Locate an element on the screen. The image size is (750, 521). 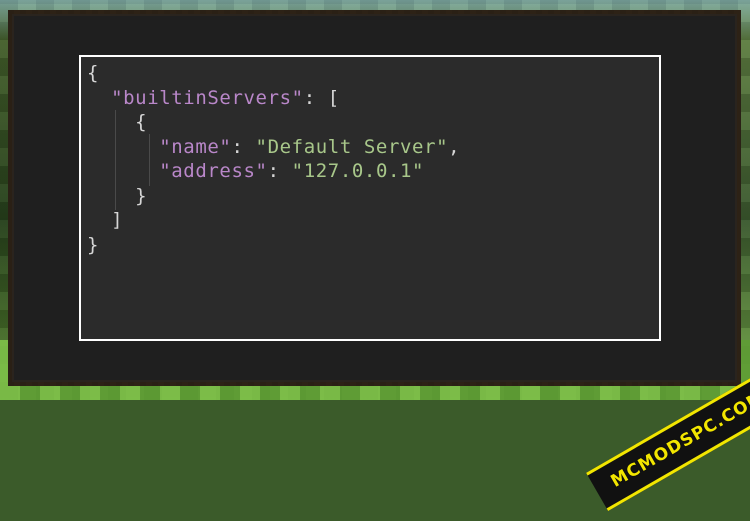
code-token: "address" is located at coordinates (213, 171).